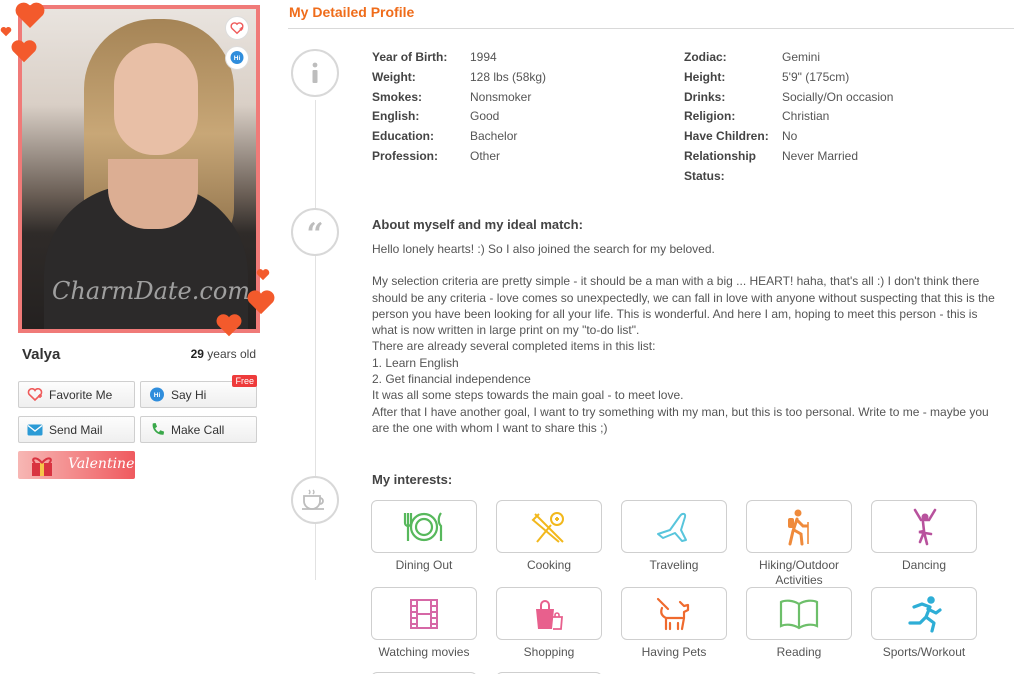 This screenshot has height=674, width=1024. I want to click on detail-label: Profession:, so click(405, 156).